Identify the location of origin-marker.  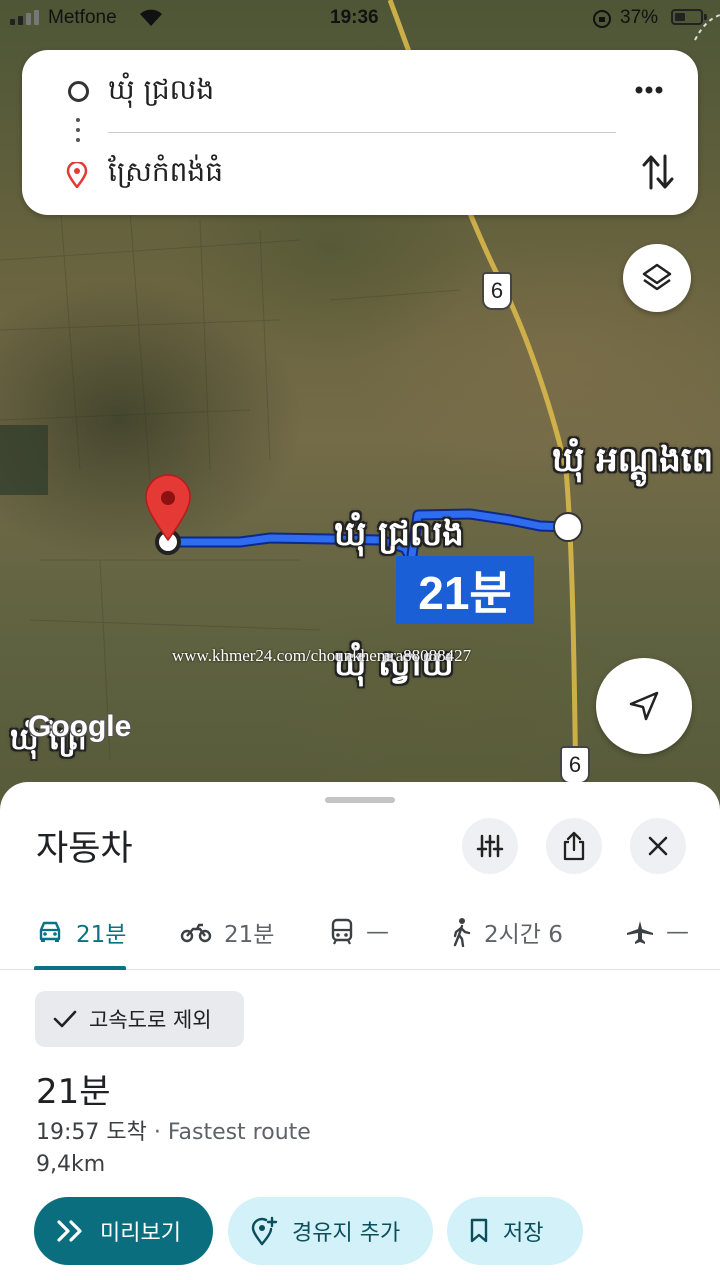
(568, 527).